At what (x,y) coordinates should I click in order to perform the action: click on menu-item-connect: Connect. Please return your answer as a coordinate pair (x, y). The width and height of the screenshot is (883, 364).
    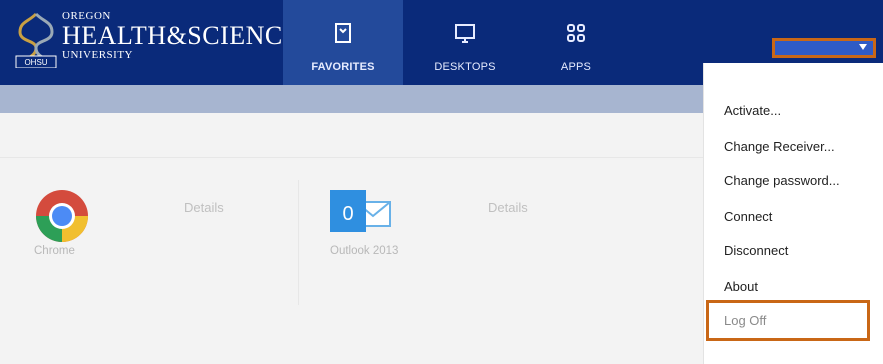
    Looking at the image, I should click on (748, 216).